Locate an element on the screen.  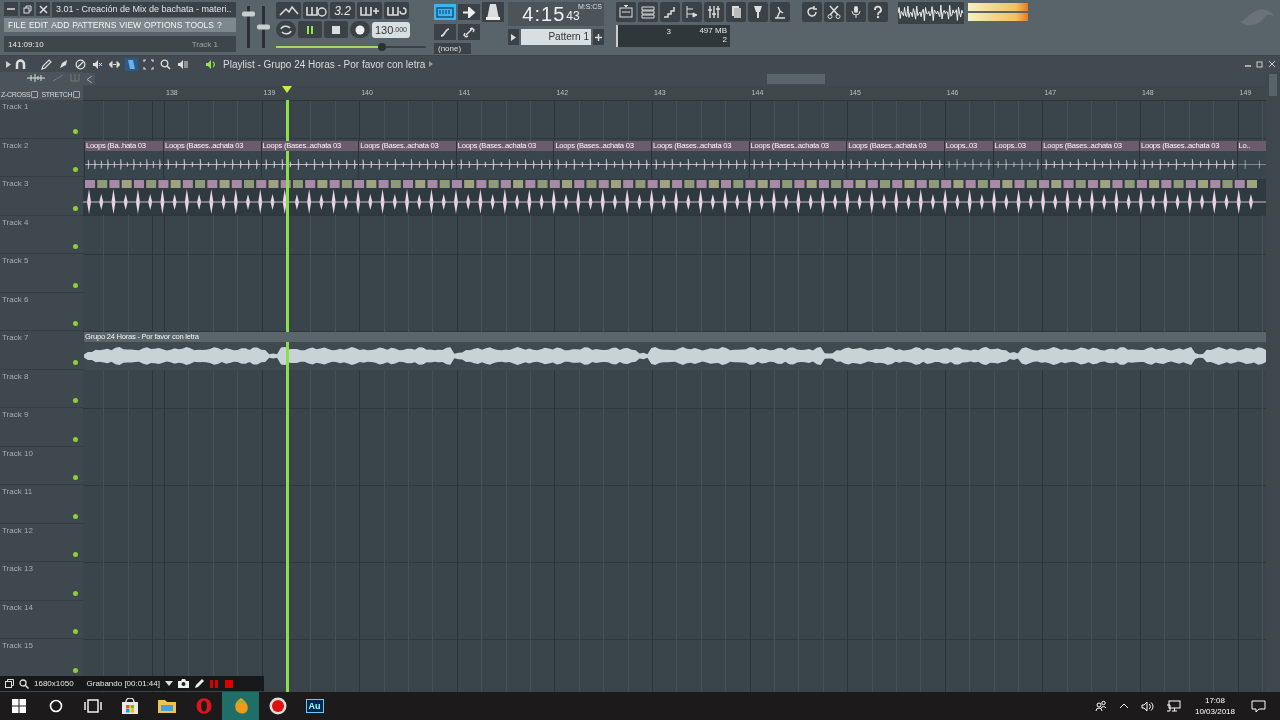
hint-text: Track 1 is located at coordinates (204, 44).